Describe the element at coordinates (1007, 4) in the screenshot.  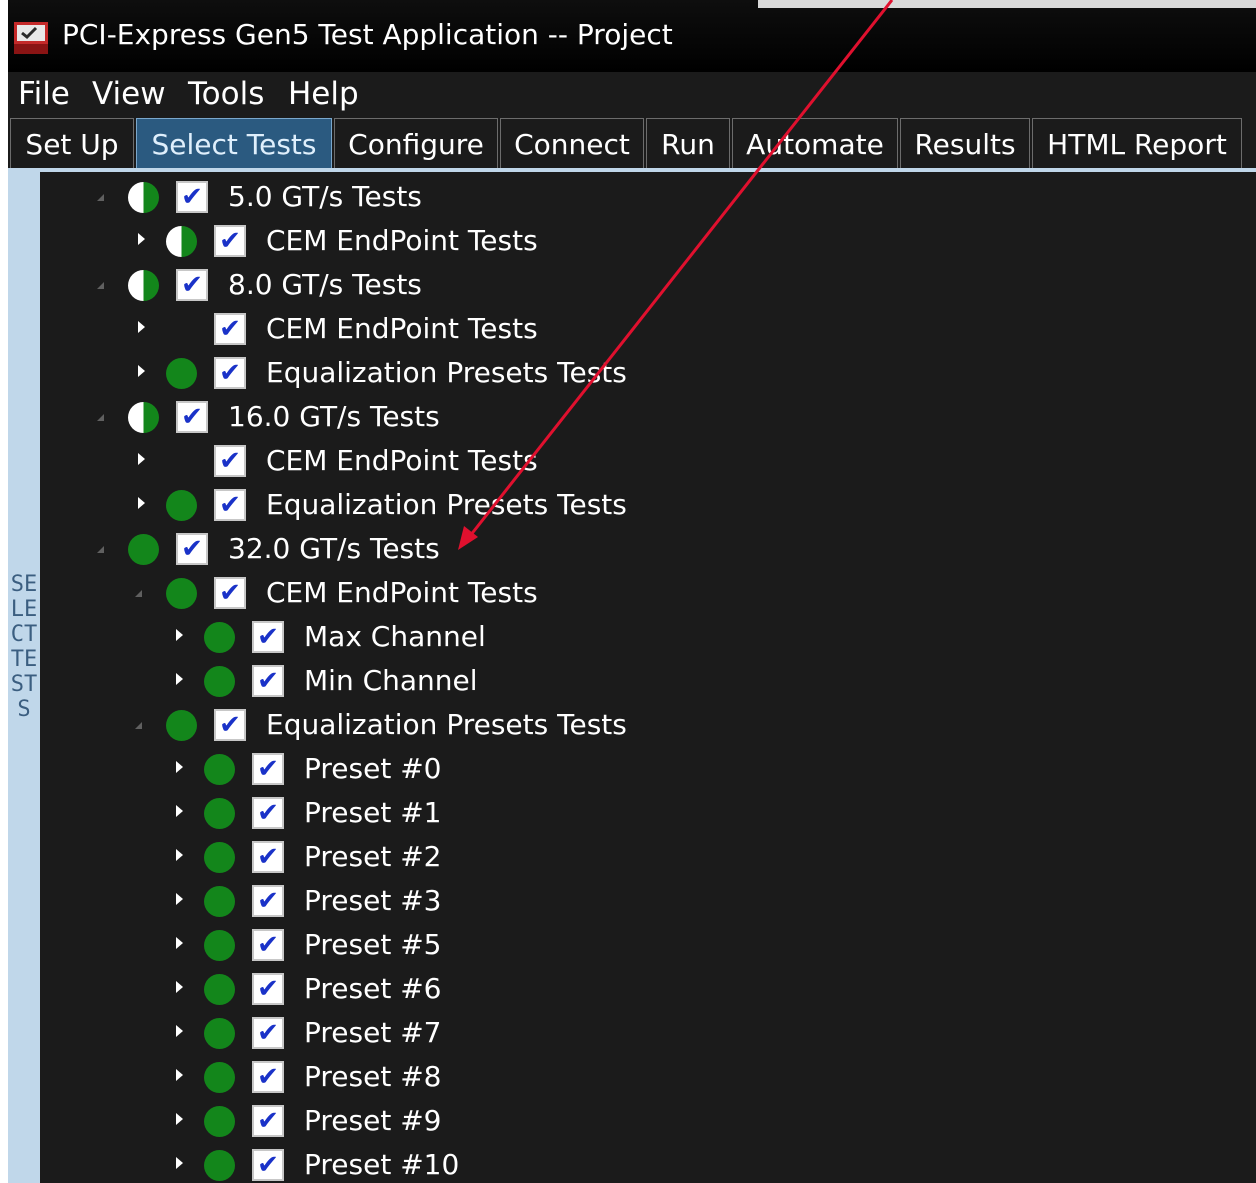
I see `title-bar-gloss` at that location.